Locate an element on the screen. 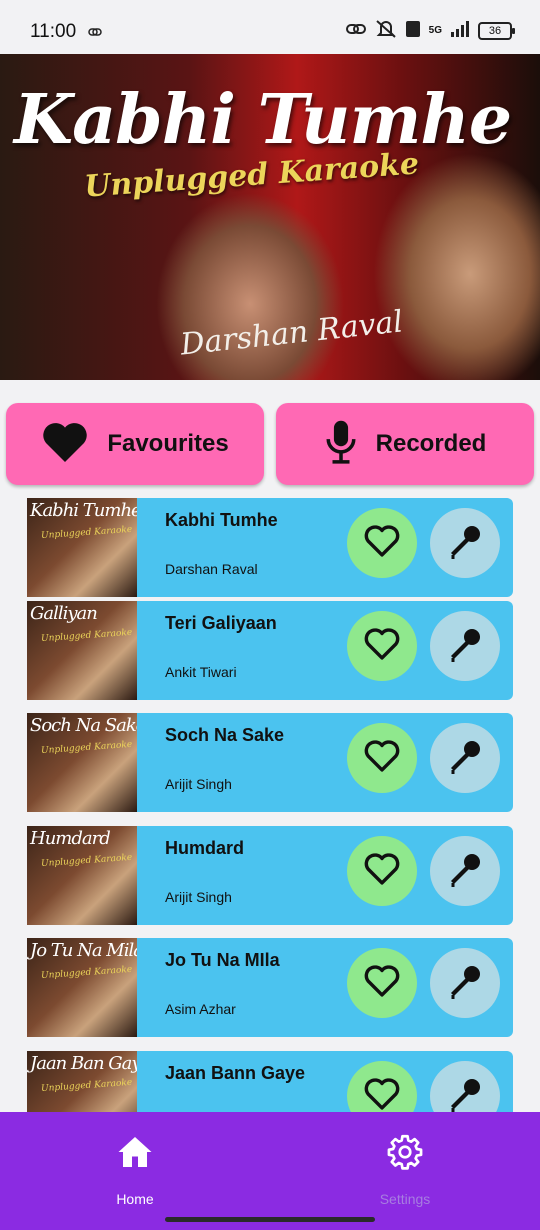 The image size is (540, 1230). recorded-label: Recorded is located at coordinates (431, 443).